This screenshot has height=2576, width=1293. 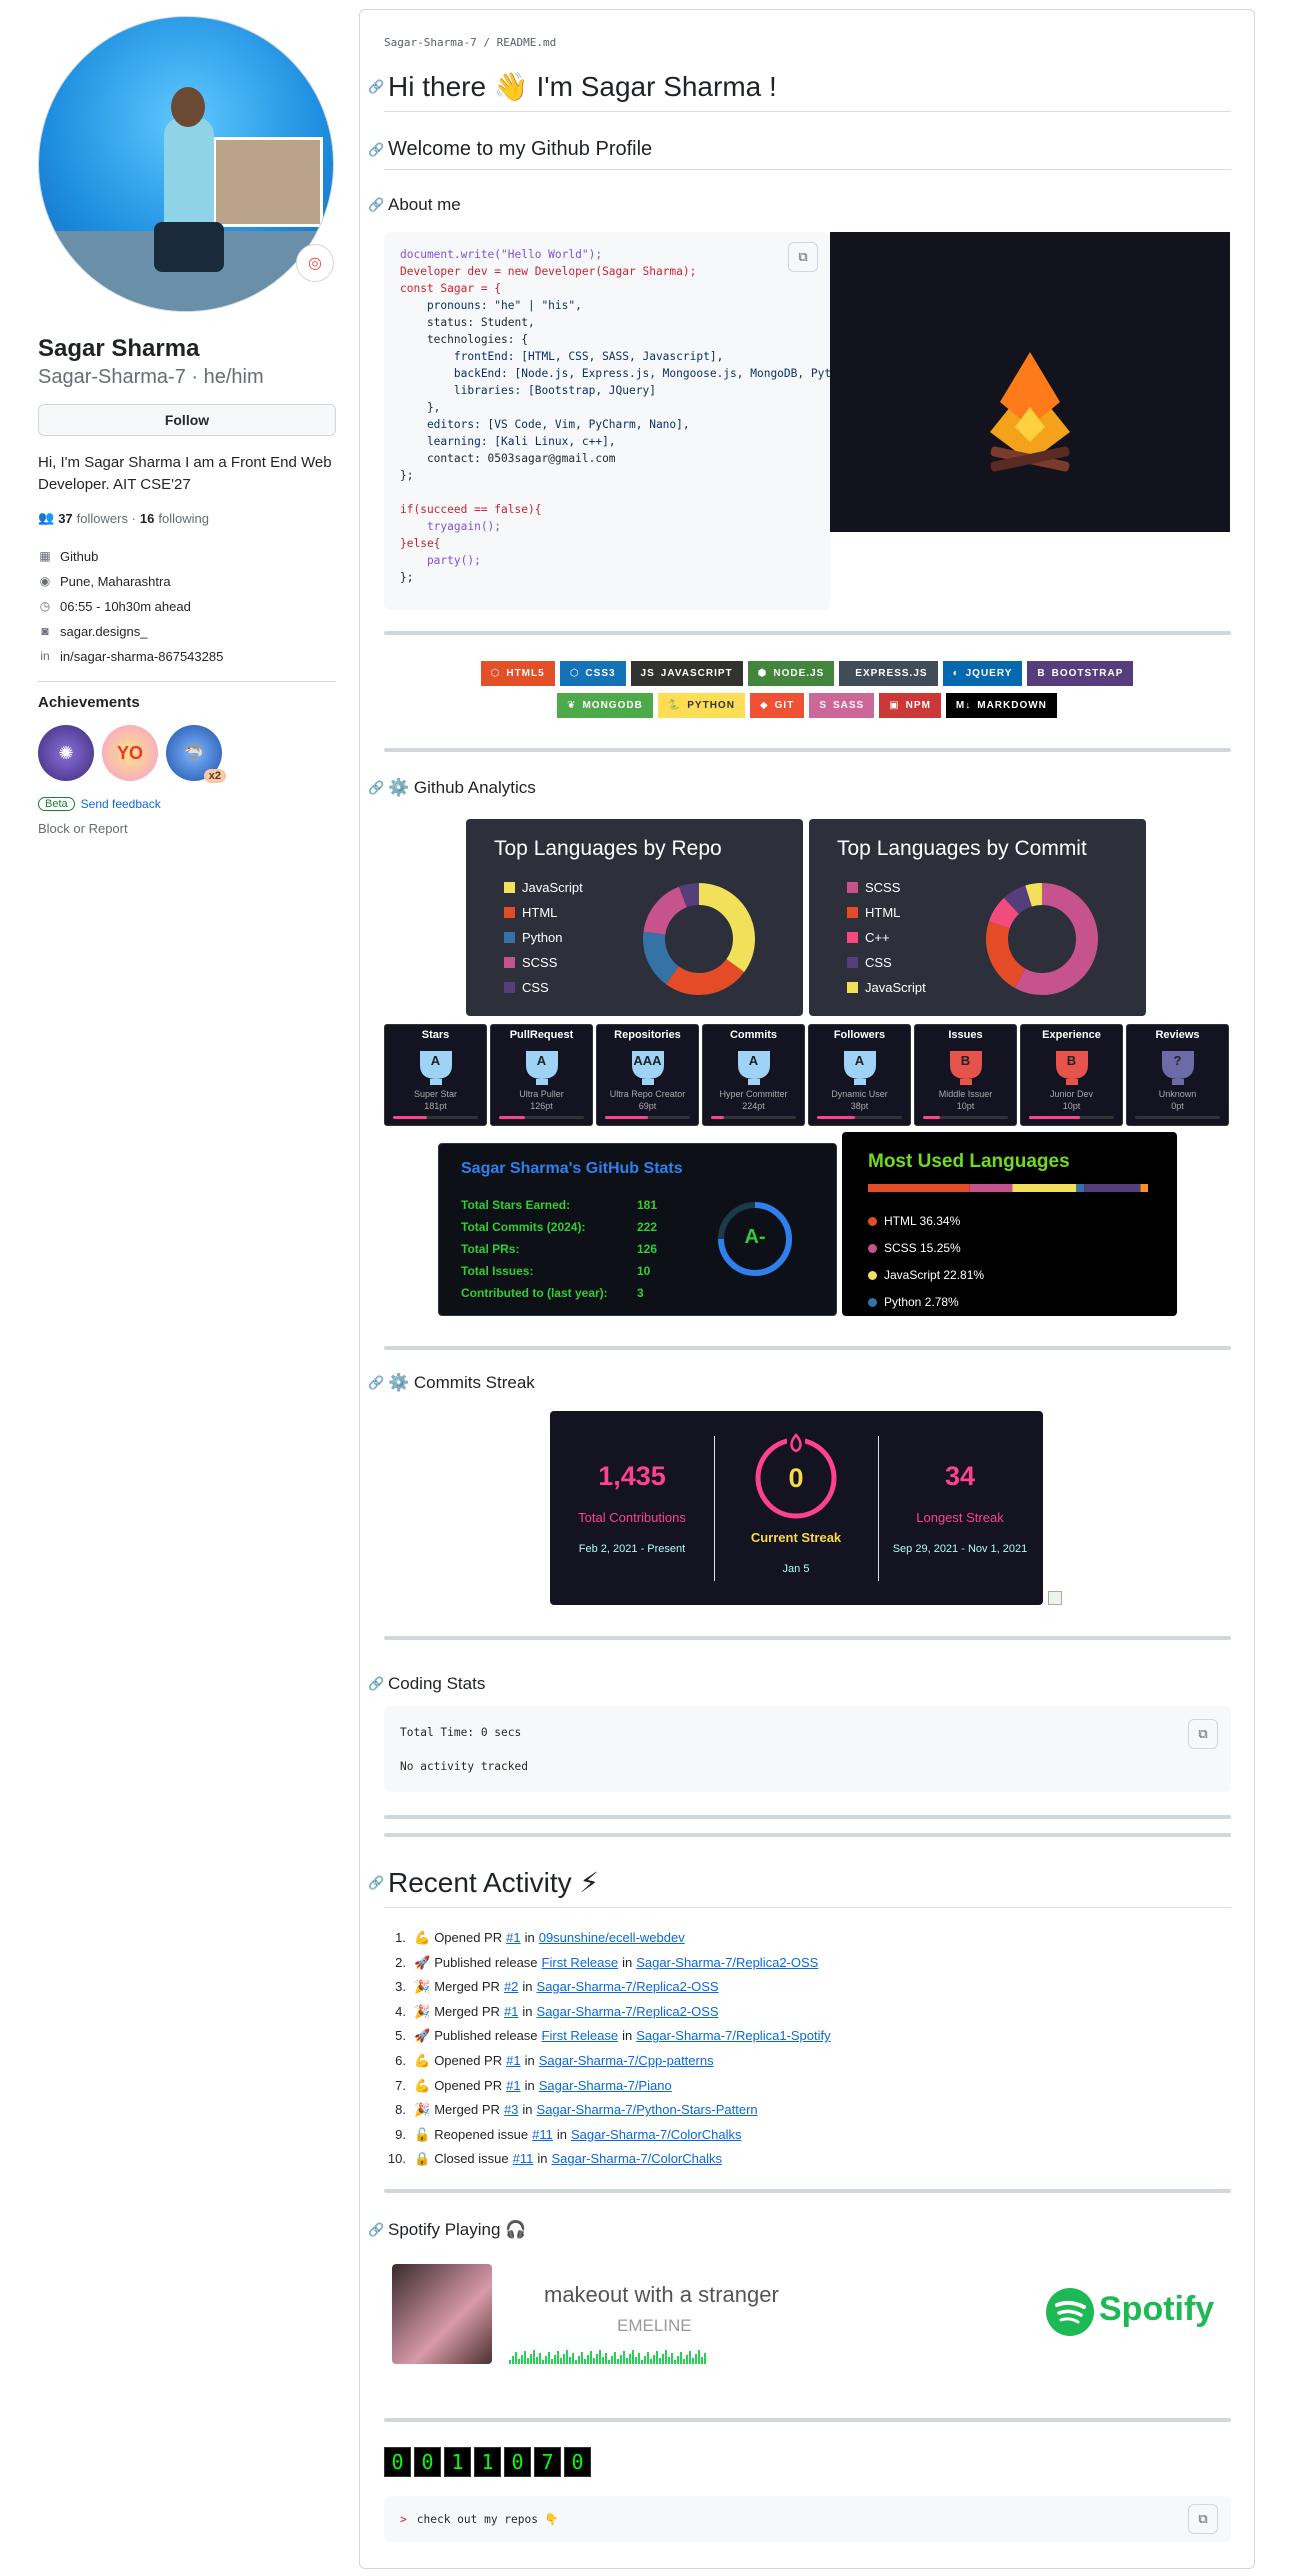 What do you see at coordinates (315, 263) in the screenshot?
I see `status-emoji-icon: ◎` at bounding box center [315, 263].